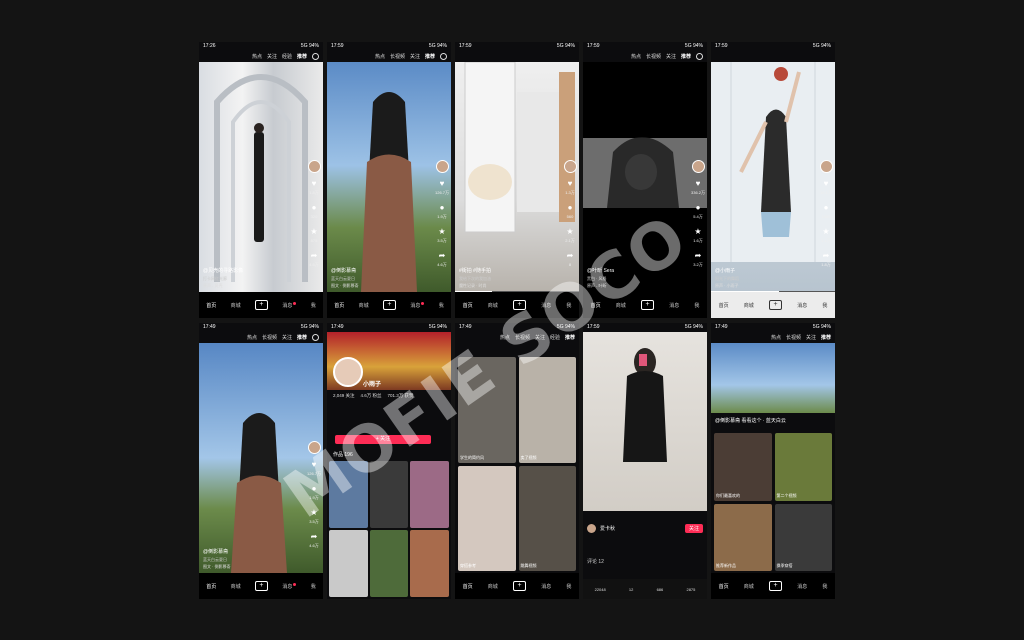 Image resolution: width=1024 pixels, height=640 pixels. Describe the element at coordinates (570, 236) in the screenshot. I see `favorite-icon: ★ 2.1万` at that location.